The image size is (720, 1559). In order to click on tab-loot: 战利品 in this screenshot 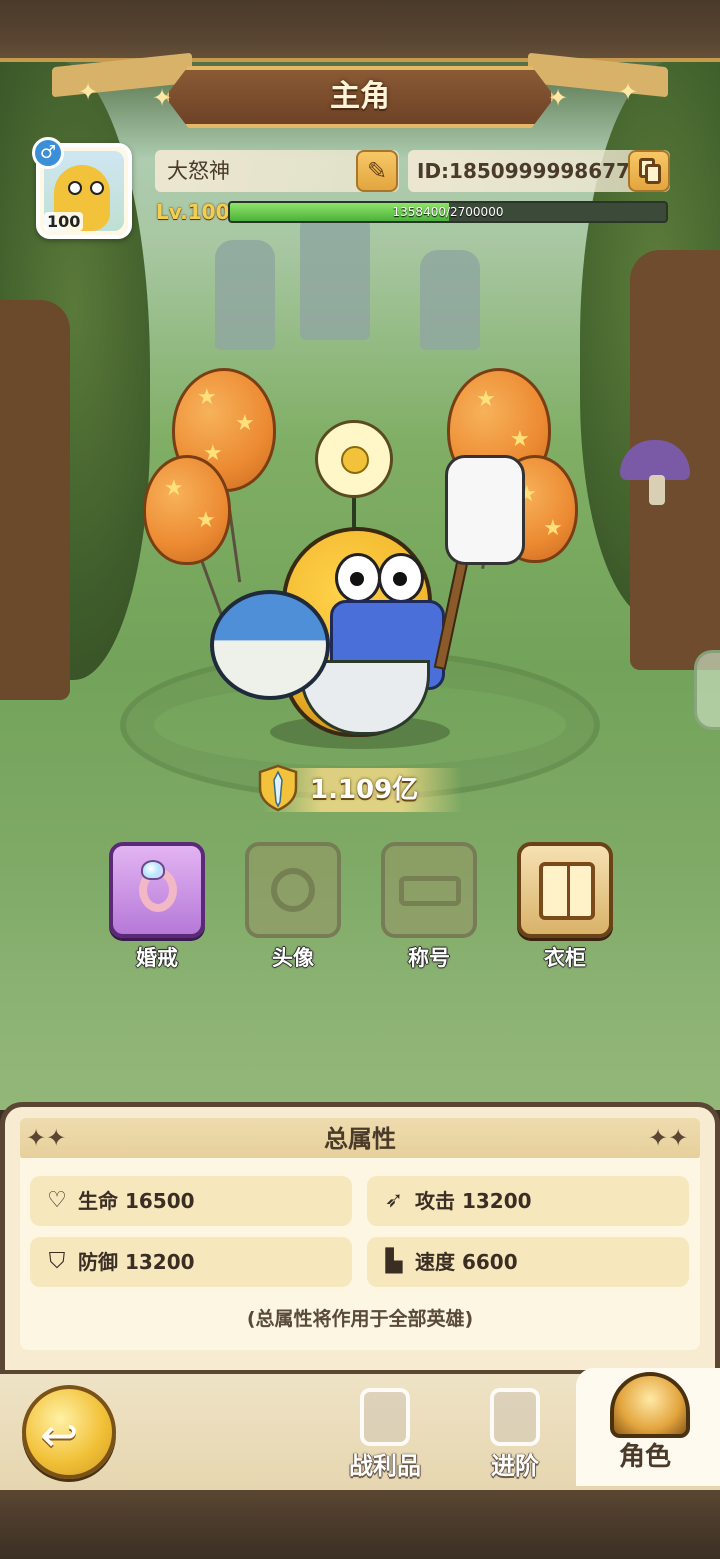, I will do `click(385, 1432)`.